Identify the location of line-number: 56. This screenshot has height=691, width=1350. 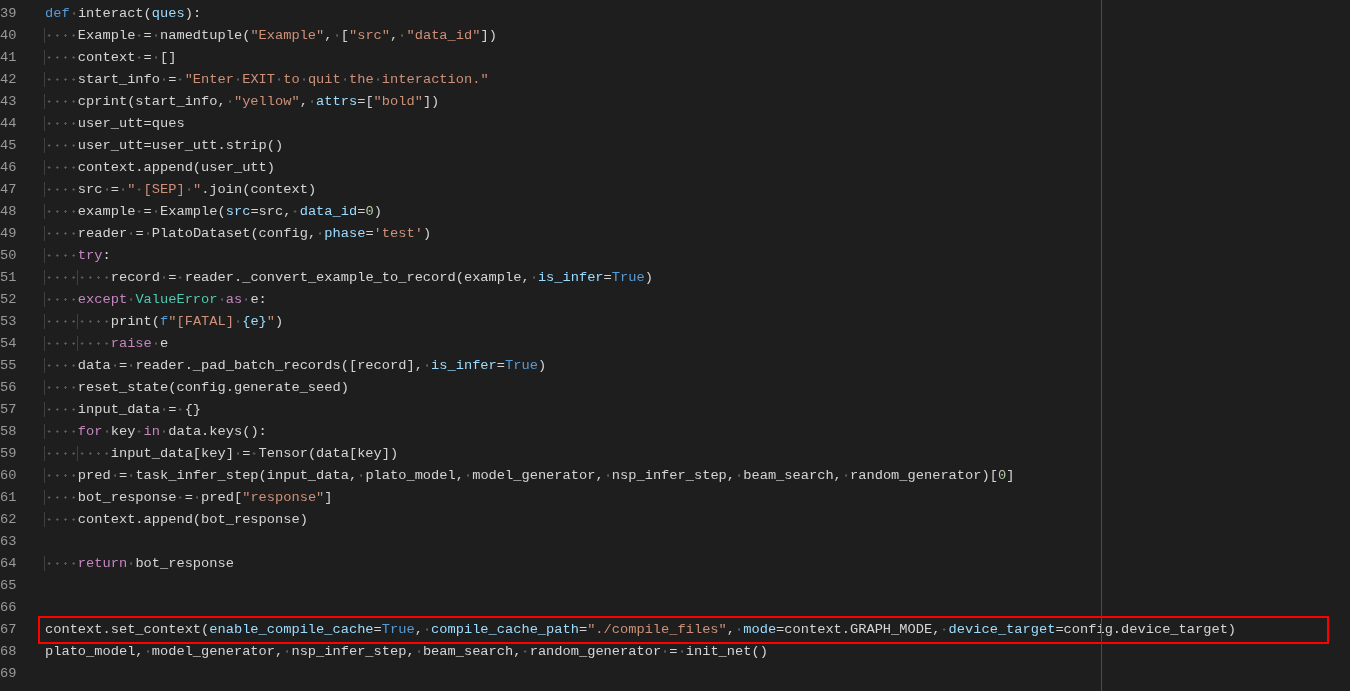
(9, 388).